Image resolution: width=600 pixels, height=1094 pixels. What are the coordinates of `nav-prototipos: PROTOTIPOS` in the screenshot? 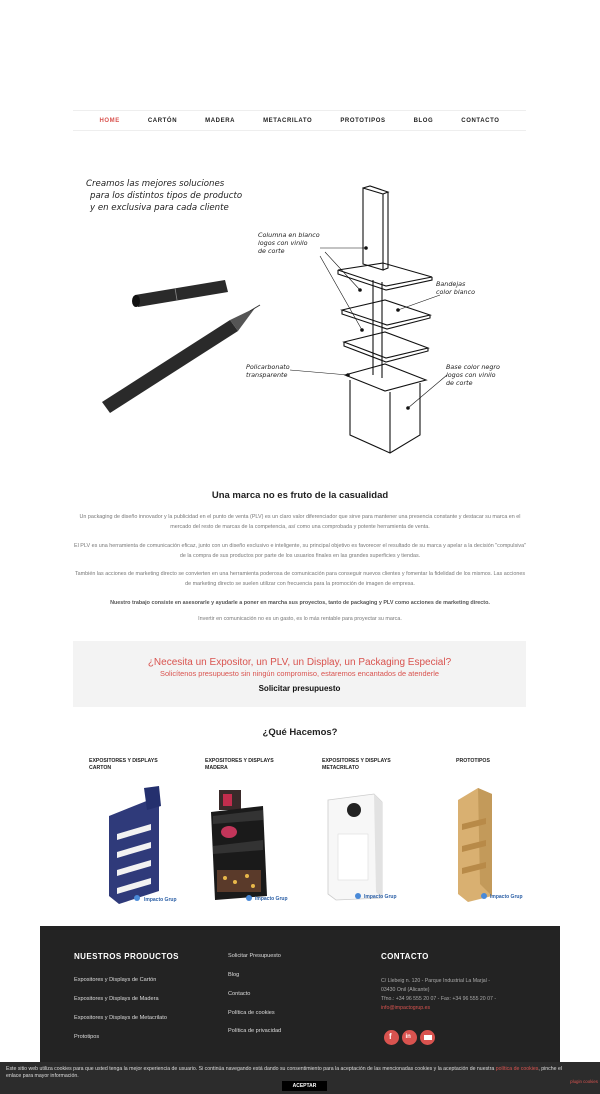 It's located at (362, 121).